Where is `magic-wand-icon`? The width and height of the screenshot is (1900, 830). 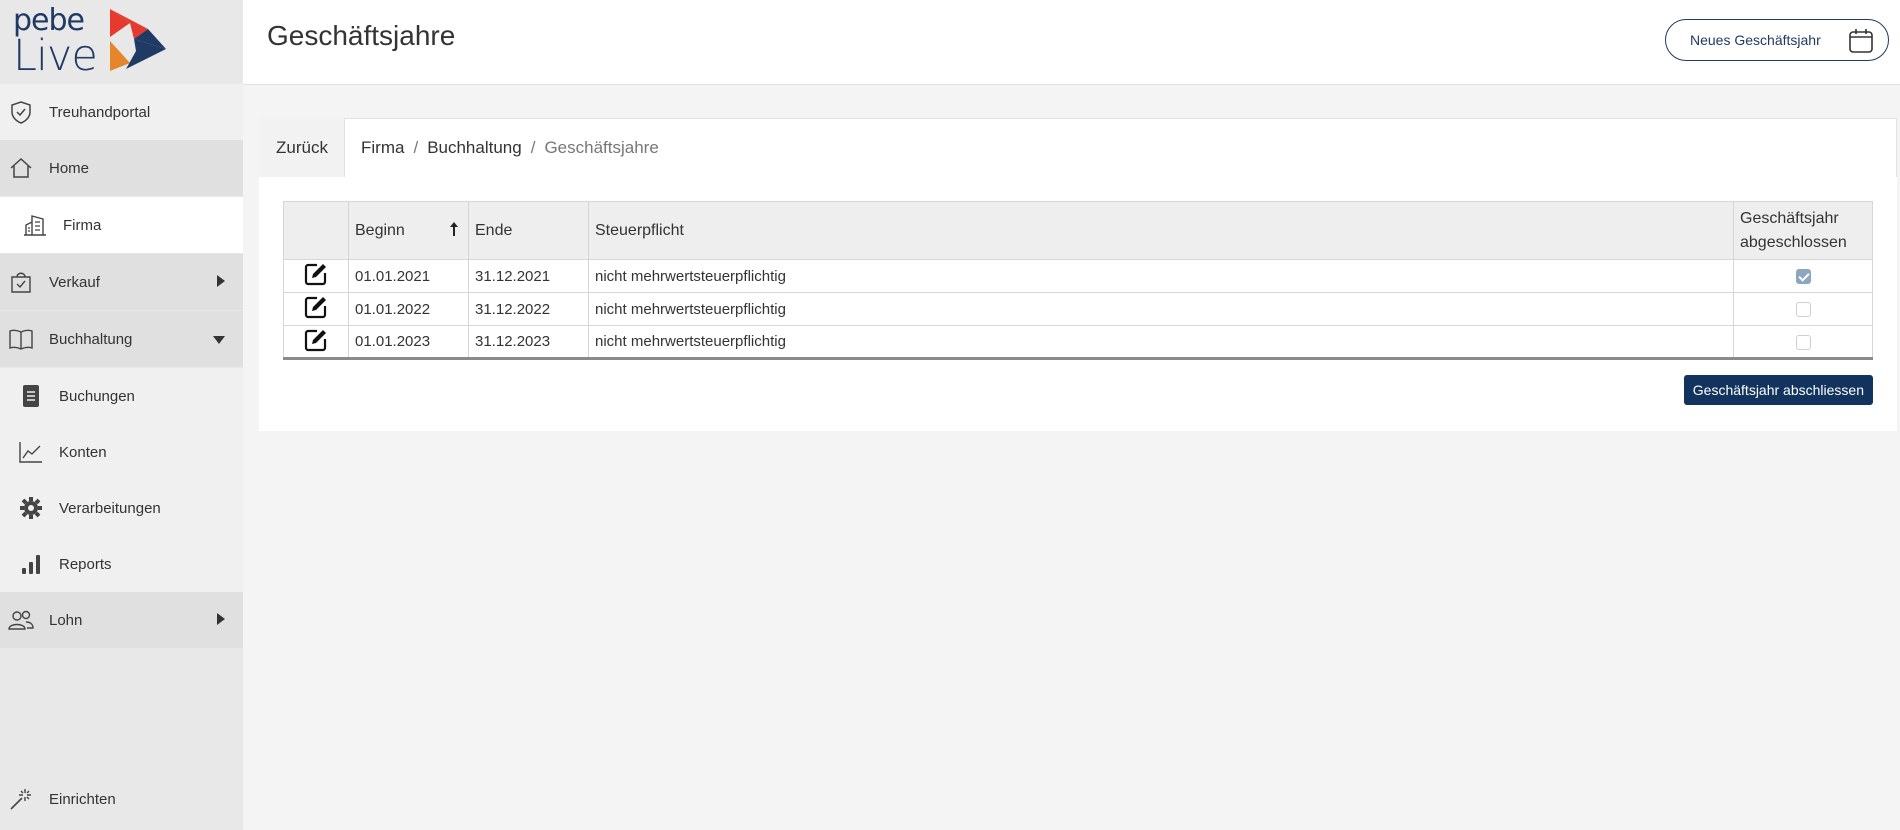
magic-wand-icon is located at coordinates (21, 799).